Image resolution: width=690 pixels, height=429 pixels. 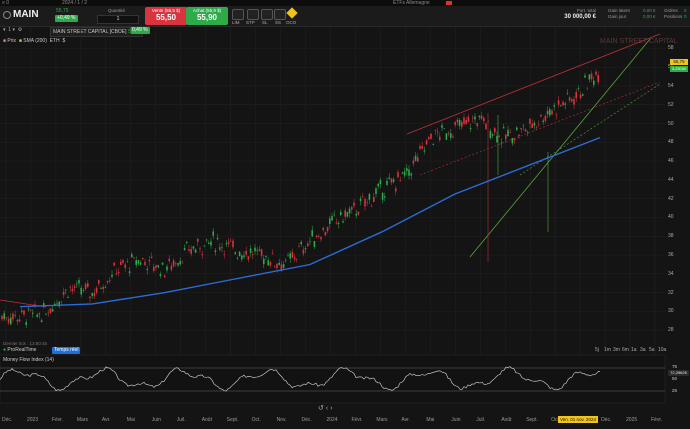 What do you see at coordinates (118, 19) in the screenshot?
I see `qty-input: 1` at bounding box center [118, 19].